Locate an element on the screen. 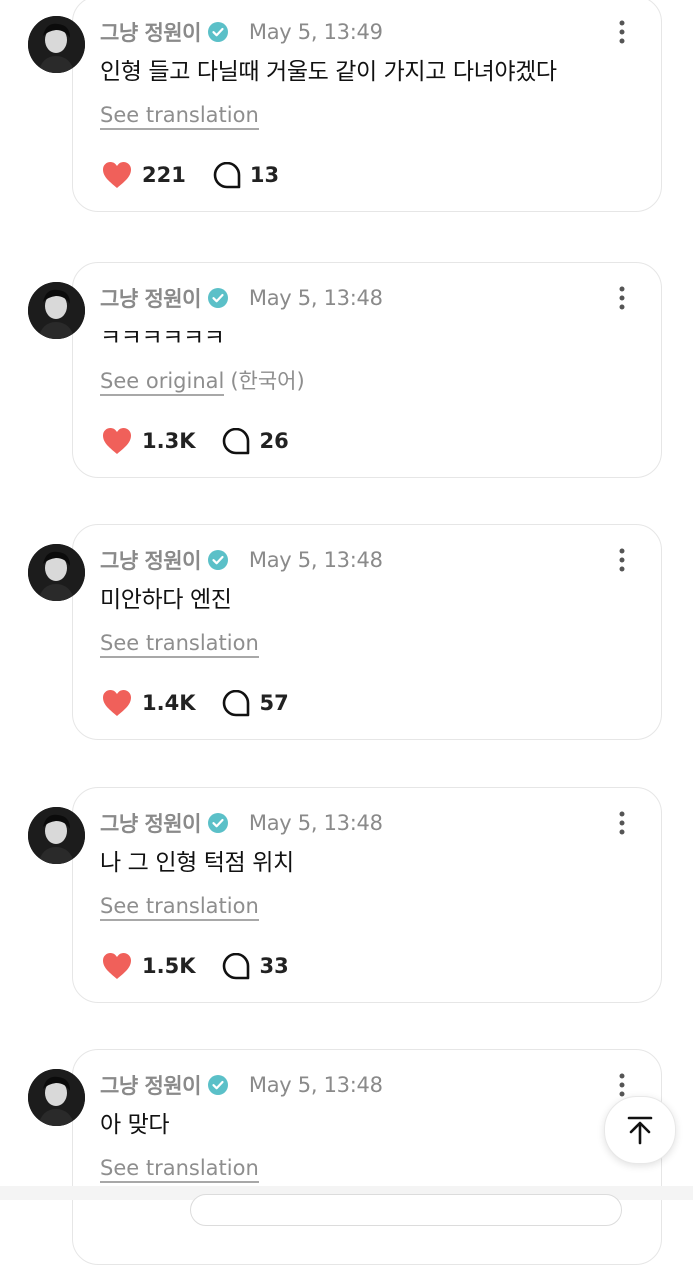 Image resolution: width=693 pixels, height=1269 pixels. reply-count: 26 is located at coordinates (274, 441).